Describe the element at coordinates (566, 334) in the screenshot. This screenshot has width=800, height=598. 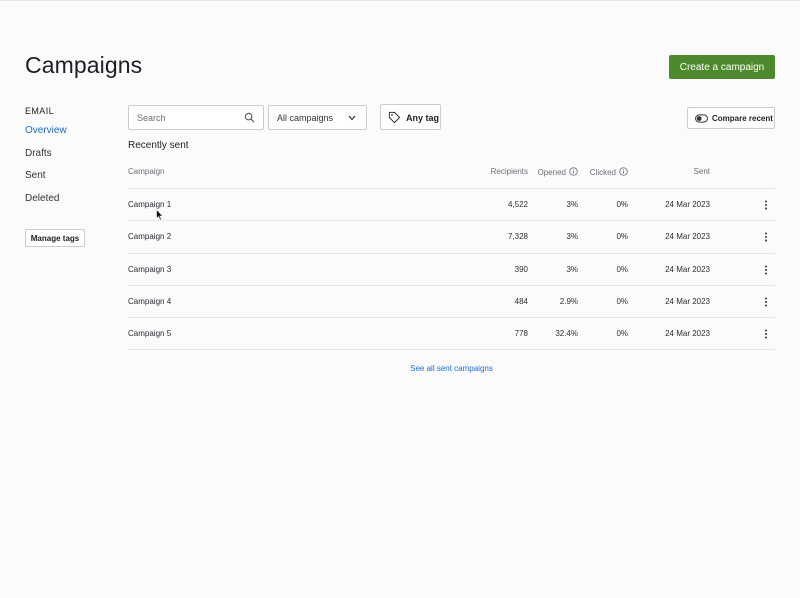
I see `opened-value: 32.4%` at that location.